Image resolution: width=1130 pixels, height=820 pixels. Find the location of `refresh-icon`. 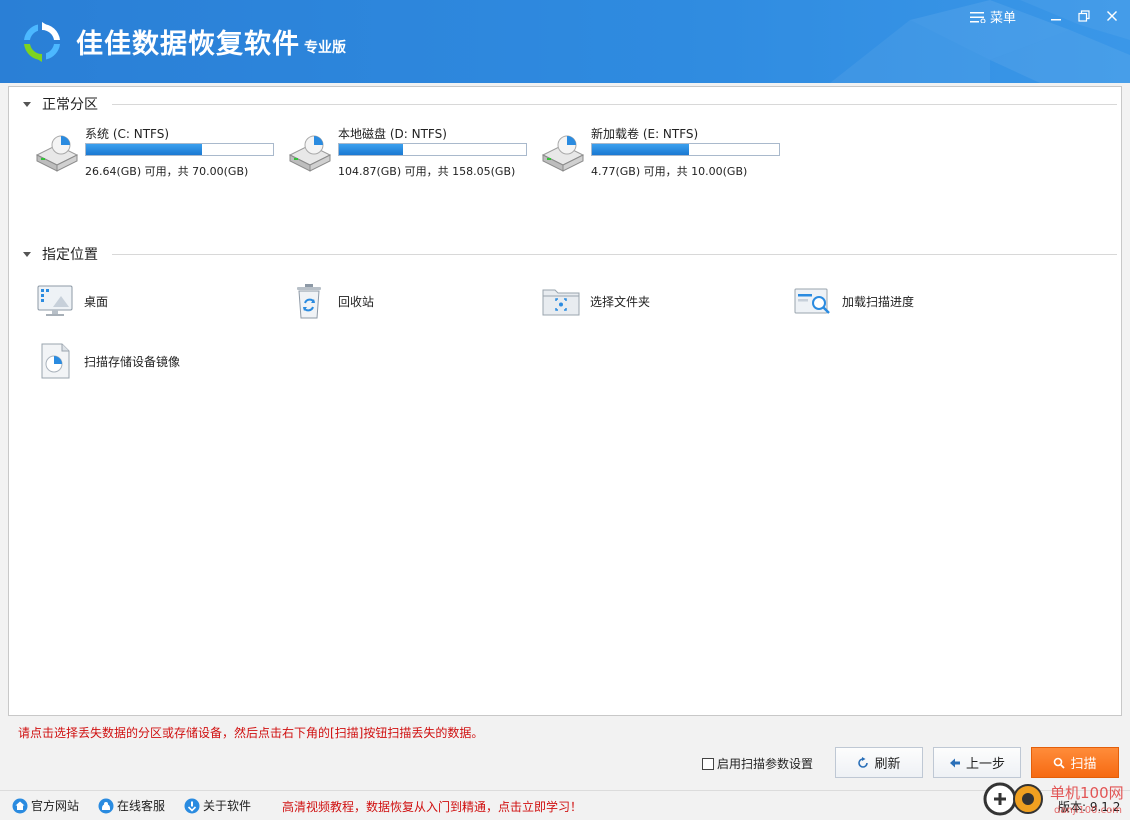

refresh-icon is located at coordinates (863, 762).